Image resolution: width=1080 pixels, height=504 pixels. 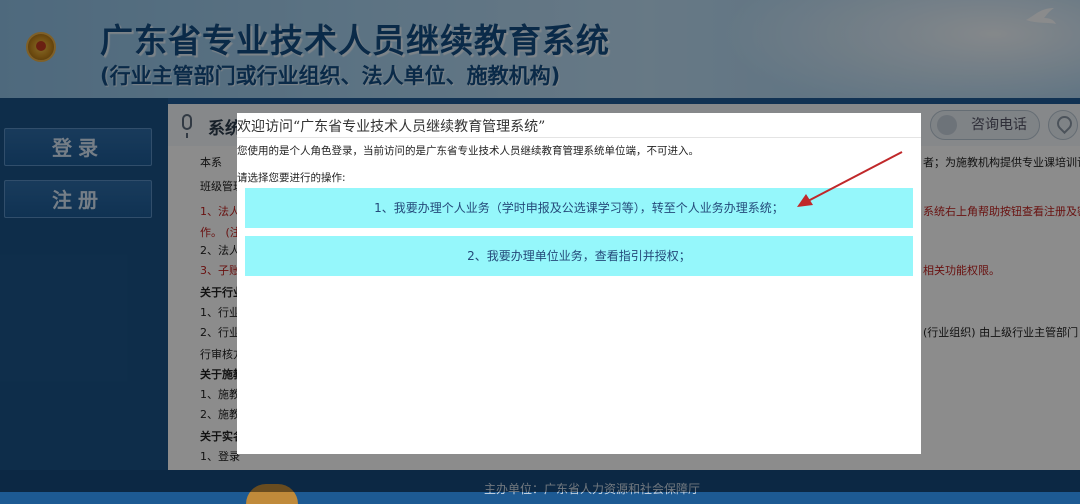 What do you see at coordinates (579, 137) in the screenshot?
I see `dialog-divider` at bounding box center [579, 137].